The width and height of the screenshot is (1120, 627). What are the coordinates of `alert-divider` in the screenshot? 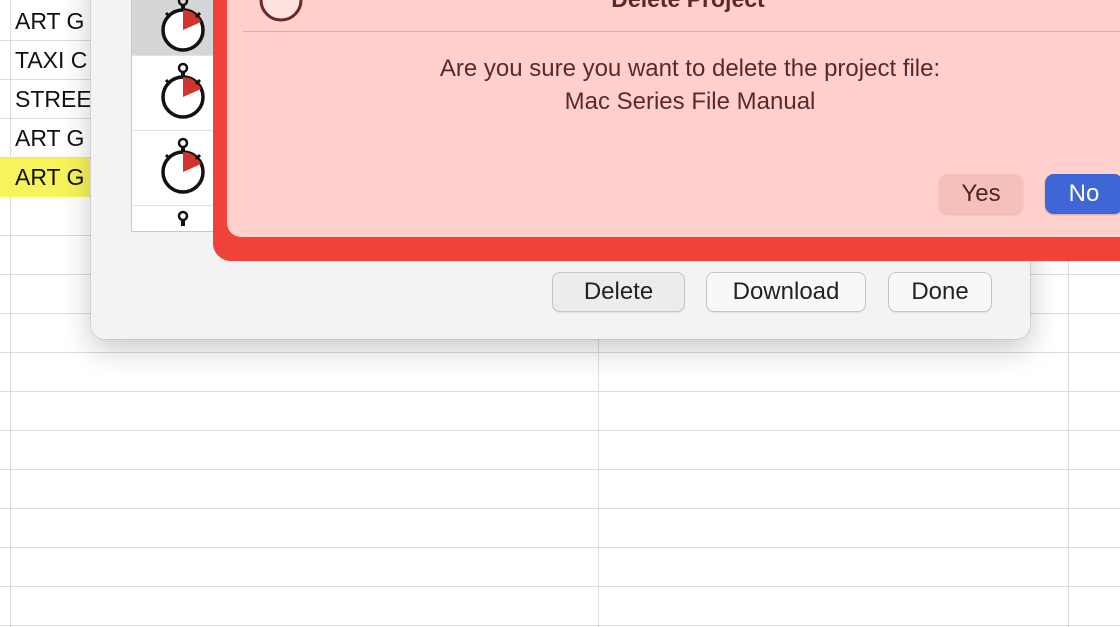 It's located at (681, 31).